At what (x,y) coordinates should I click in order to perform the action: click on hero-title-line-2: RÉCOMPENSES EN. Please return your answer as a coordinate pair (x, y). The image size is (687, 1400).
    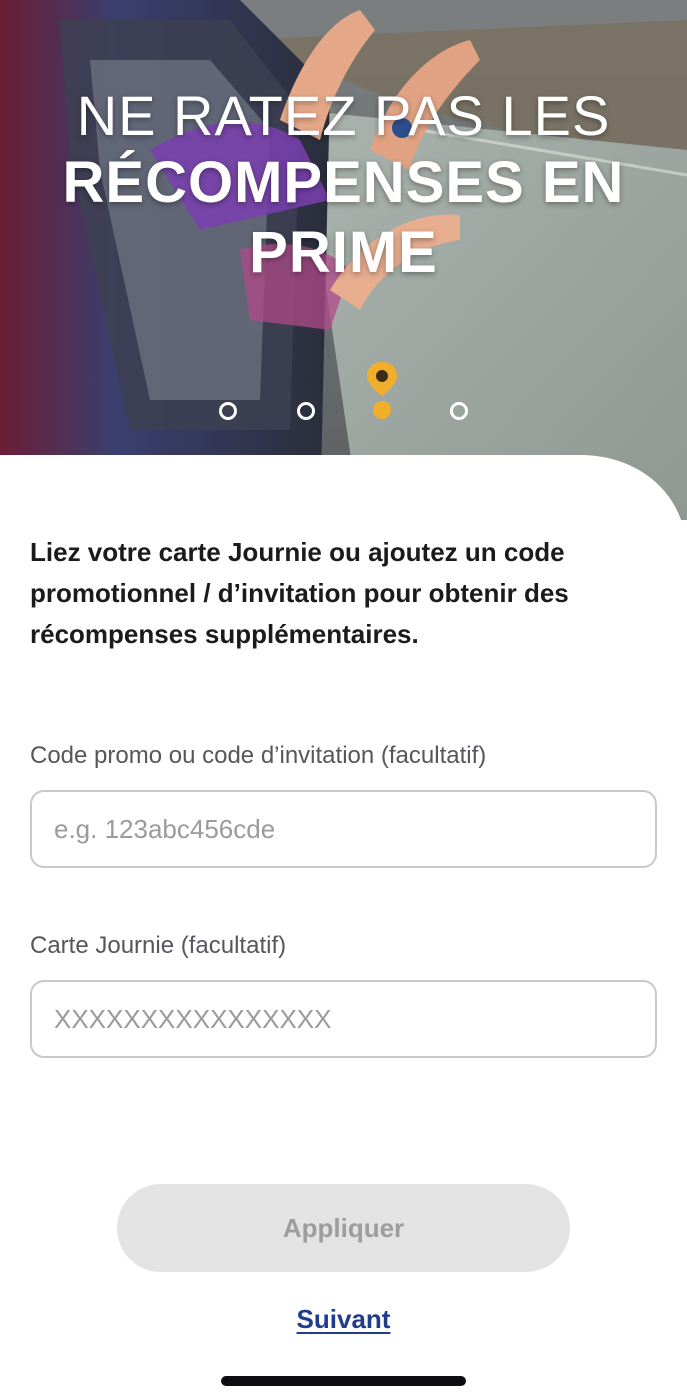
    Looking at the image, I should click on (343, 182).